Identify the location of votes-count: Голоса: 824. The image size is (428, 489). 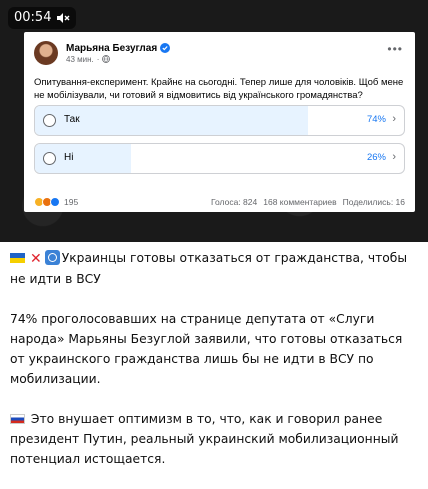
(234, 202).